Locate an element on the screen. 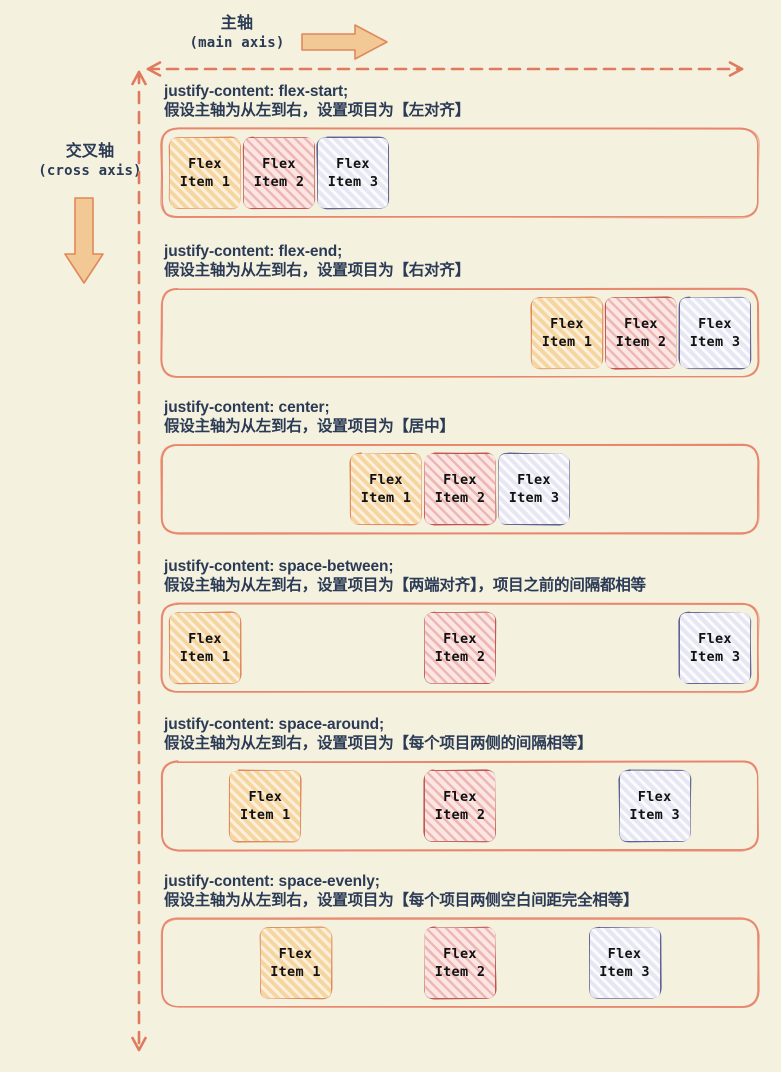 The height and width of the screenshot is (1072, 781). flex-container-space-around: Flex Item 1 Flex Item 2 Flex Item 3 is located at coordinates (460, 805).